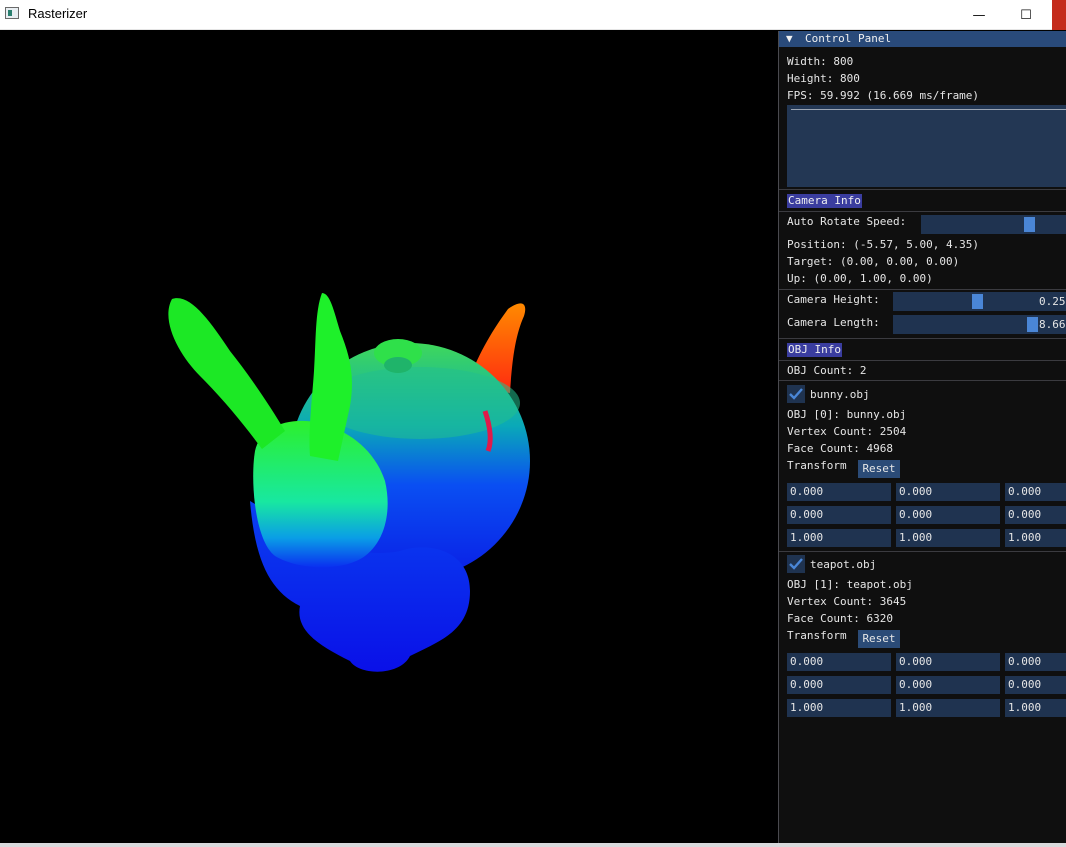 Image resolution: width=1066 pixels, height=847 pixels. What do you see at coordinates (993, 224) in the screenshot?
I see `auto-rotate-slider` at bounding box center [993, 224].